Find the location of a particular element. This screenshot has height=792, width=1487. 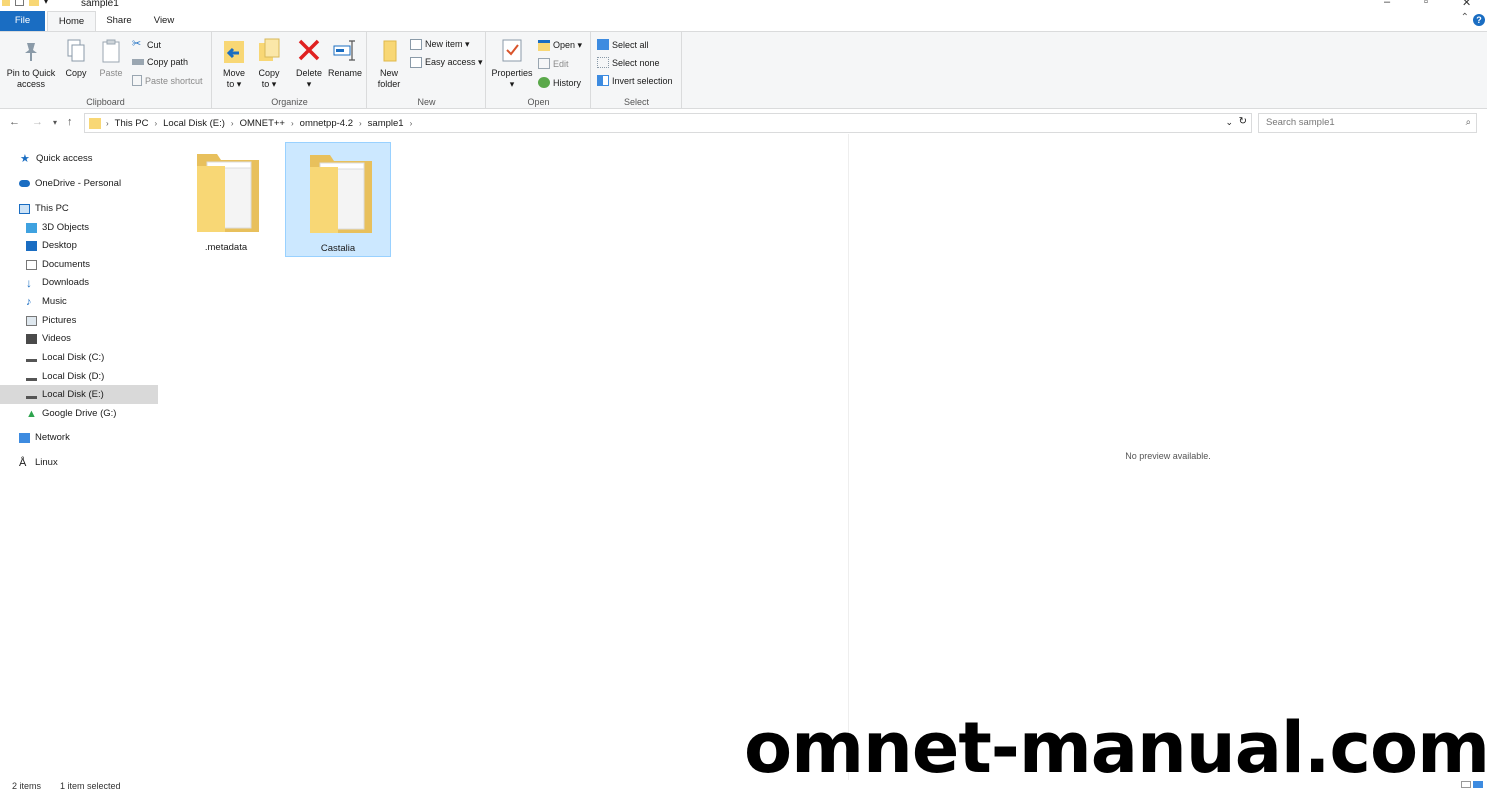

penguin-icon: Å is located at coordinates (23, 462).